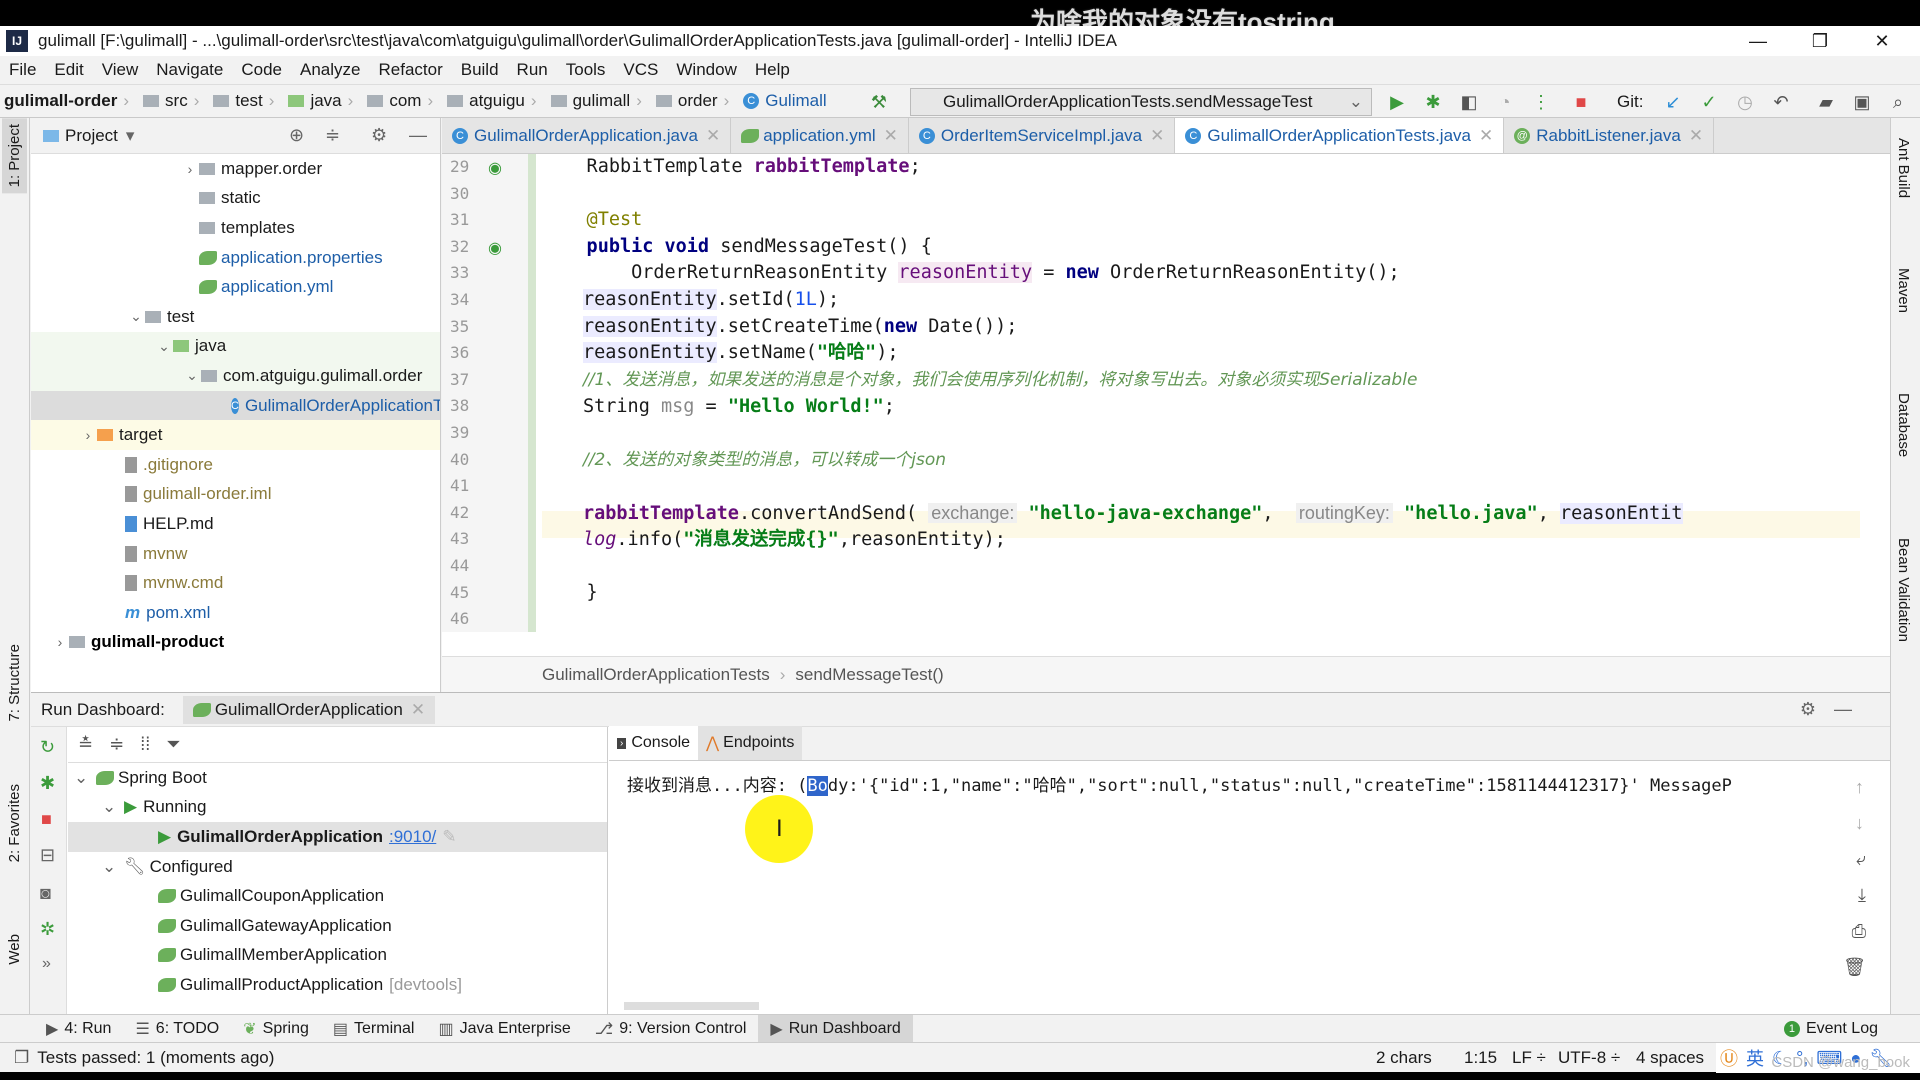  What do you see at coordinates (337, 896) in the screenshot?
I see `tree-node-configured-app: GulimallCouponApplication` at bounding box center [337, 896].